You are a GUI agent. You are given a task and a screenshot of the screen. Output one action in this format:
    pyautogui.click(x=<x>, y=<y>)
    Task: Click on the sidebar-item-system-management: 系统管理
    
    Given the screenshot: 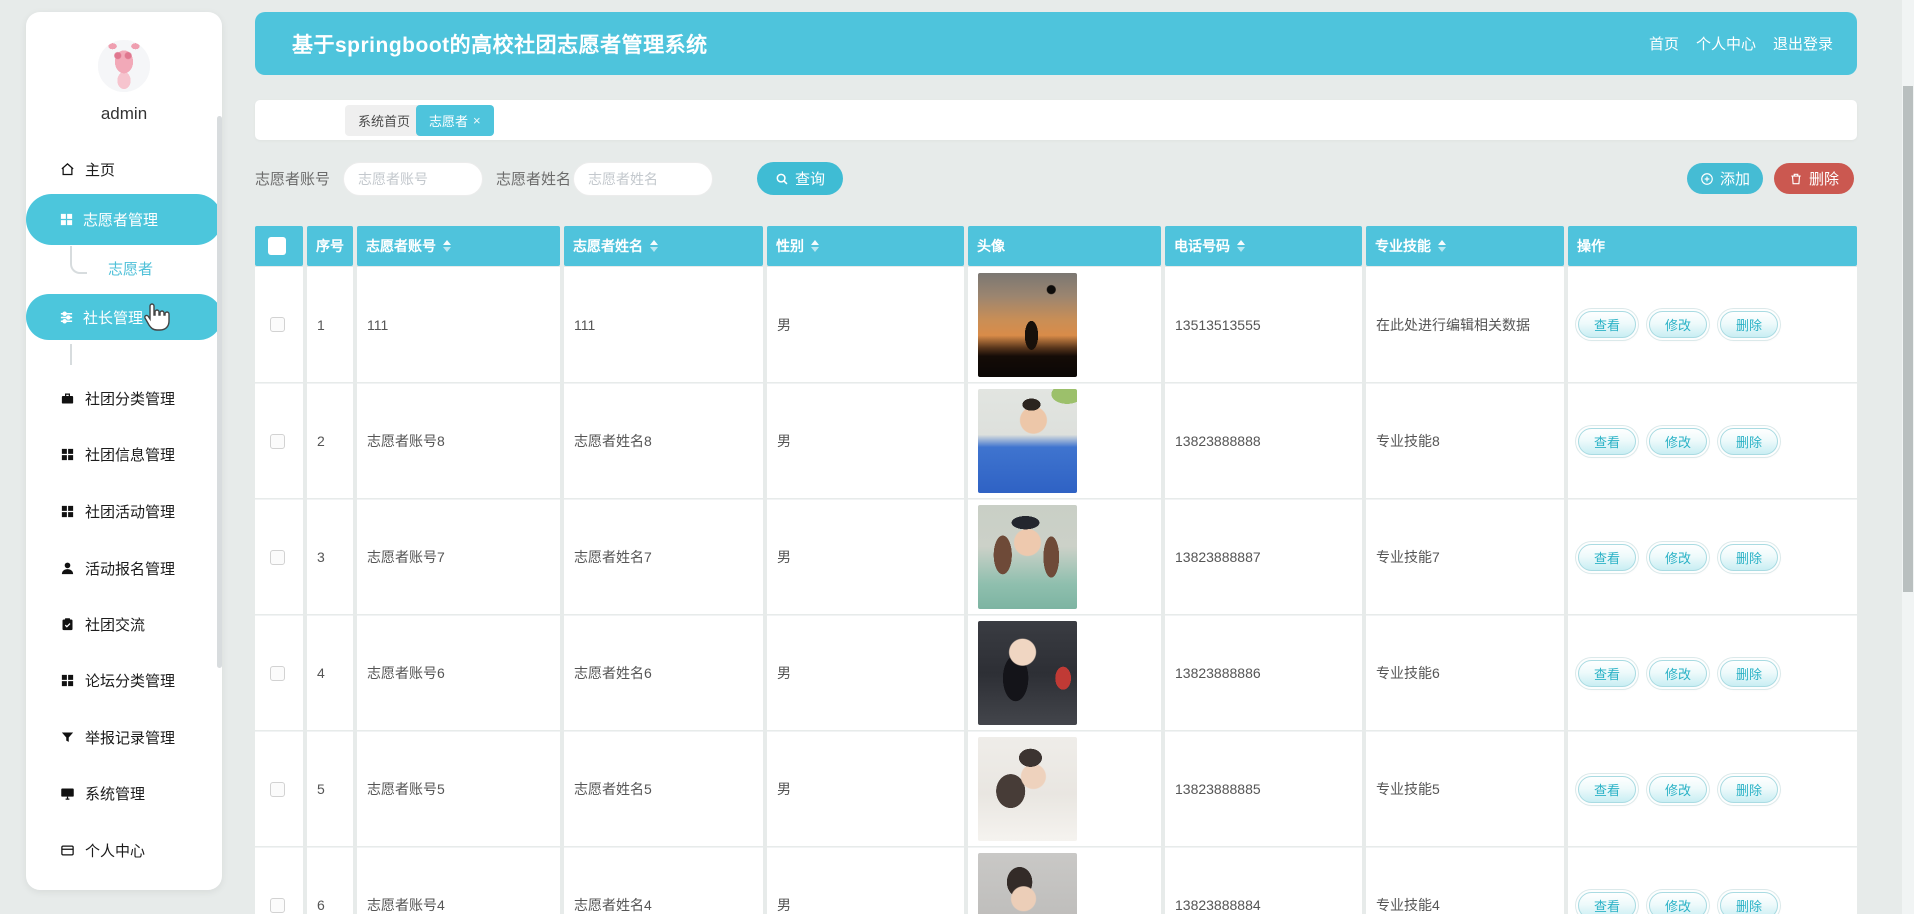 What is the action you would take?
    pyautogui.click(x=102, y=793)
    